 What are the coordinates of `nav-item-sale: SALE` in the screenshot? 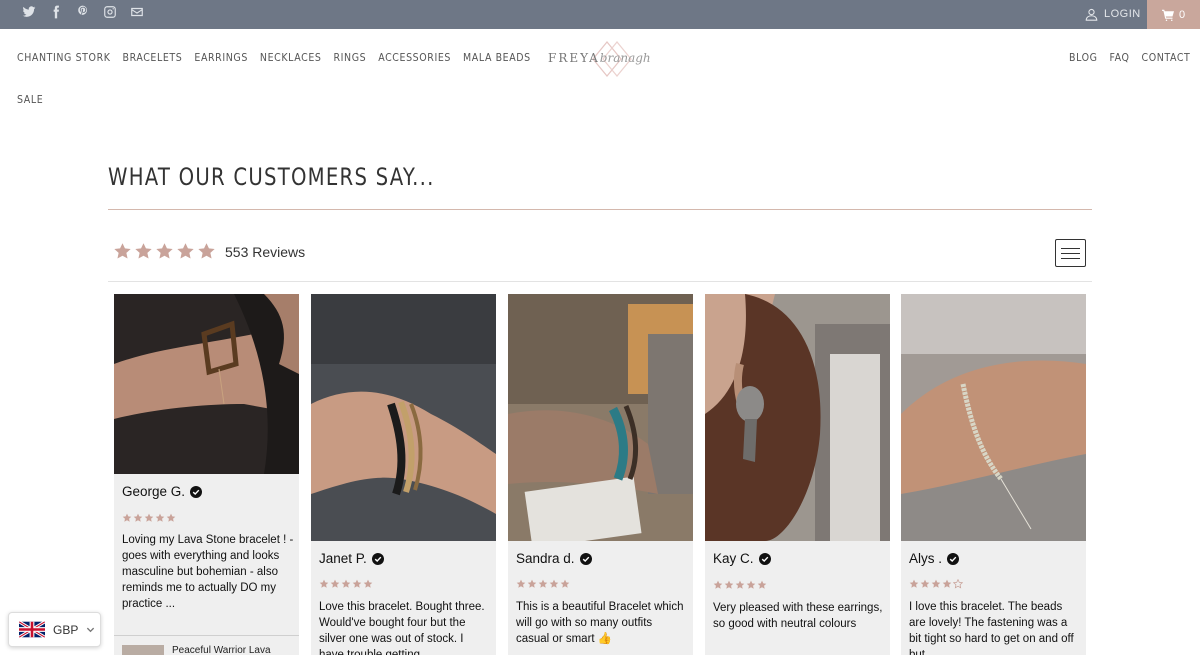 It's located at (30, 100).